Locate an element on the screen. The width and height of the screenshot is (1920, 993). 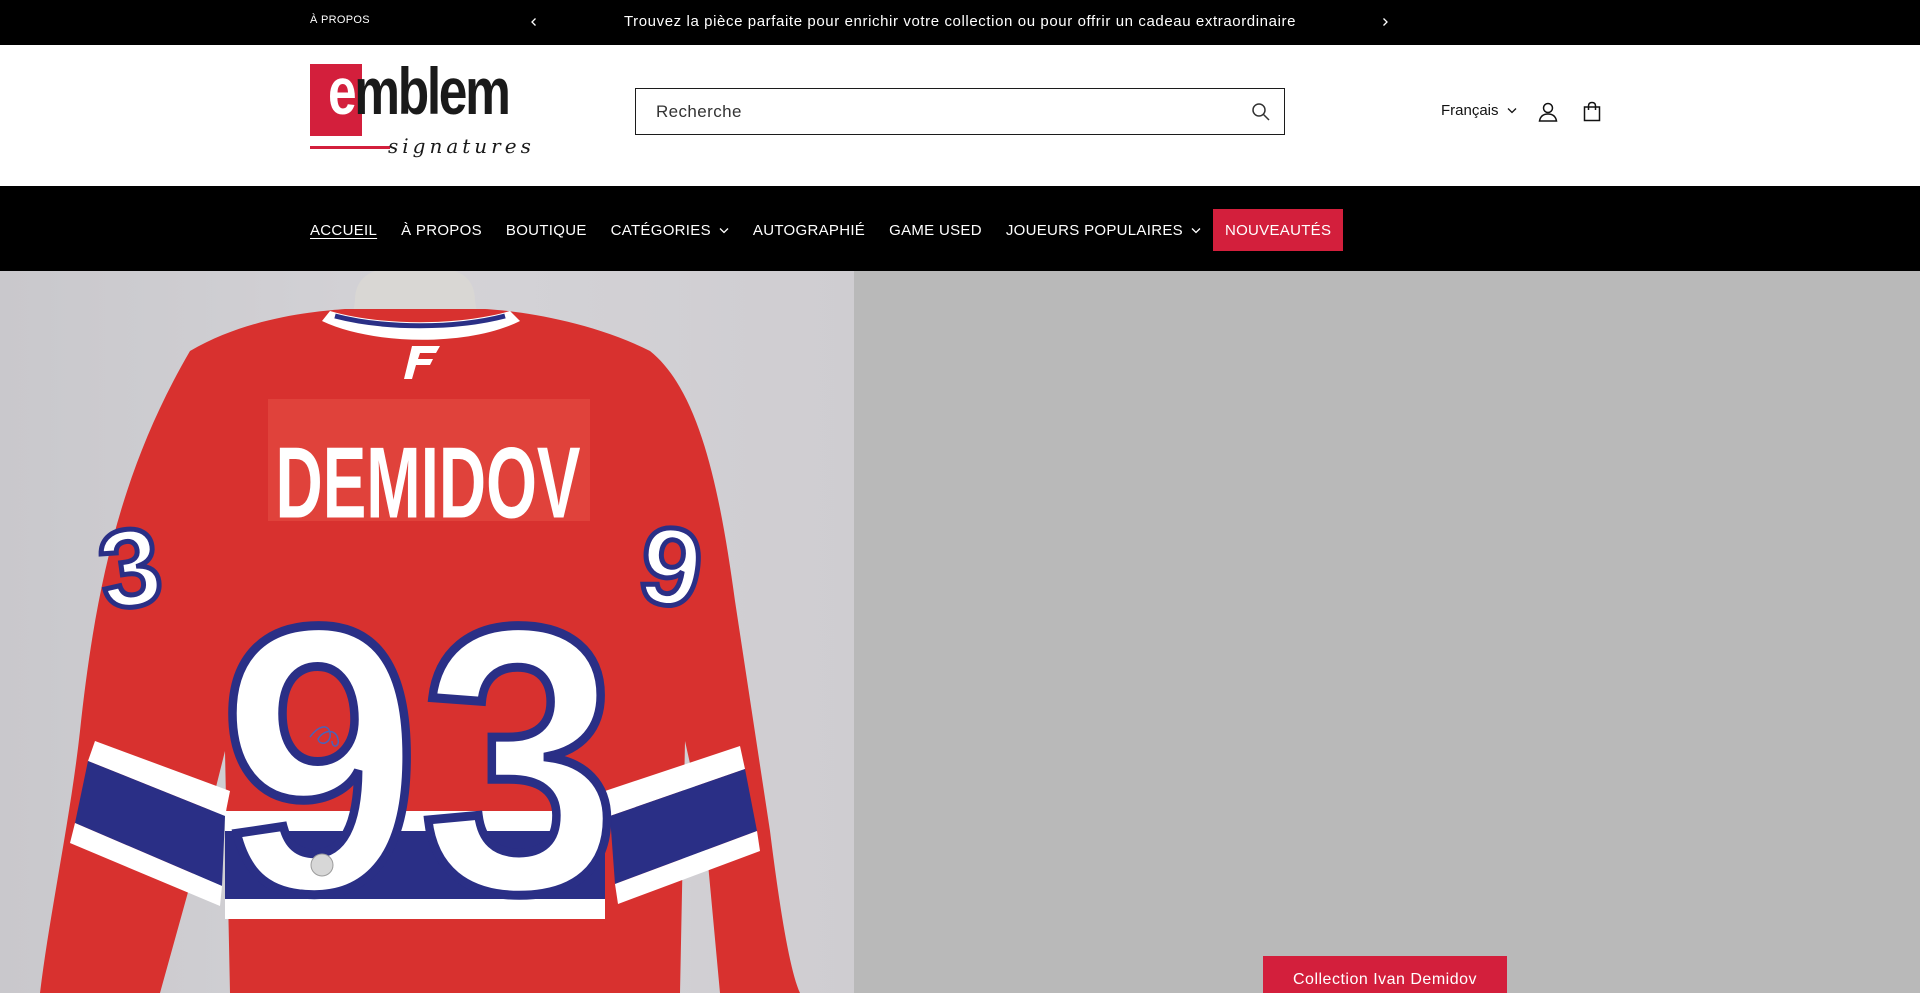
site-header: emblem signatures Français is located at coordinates (960, 115).